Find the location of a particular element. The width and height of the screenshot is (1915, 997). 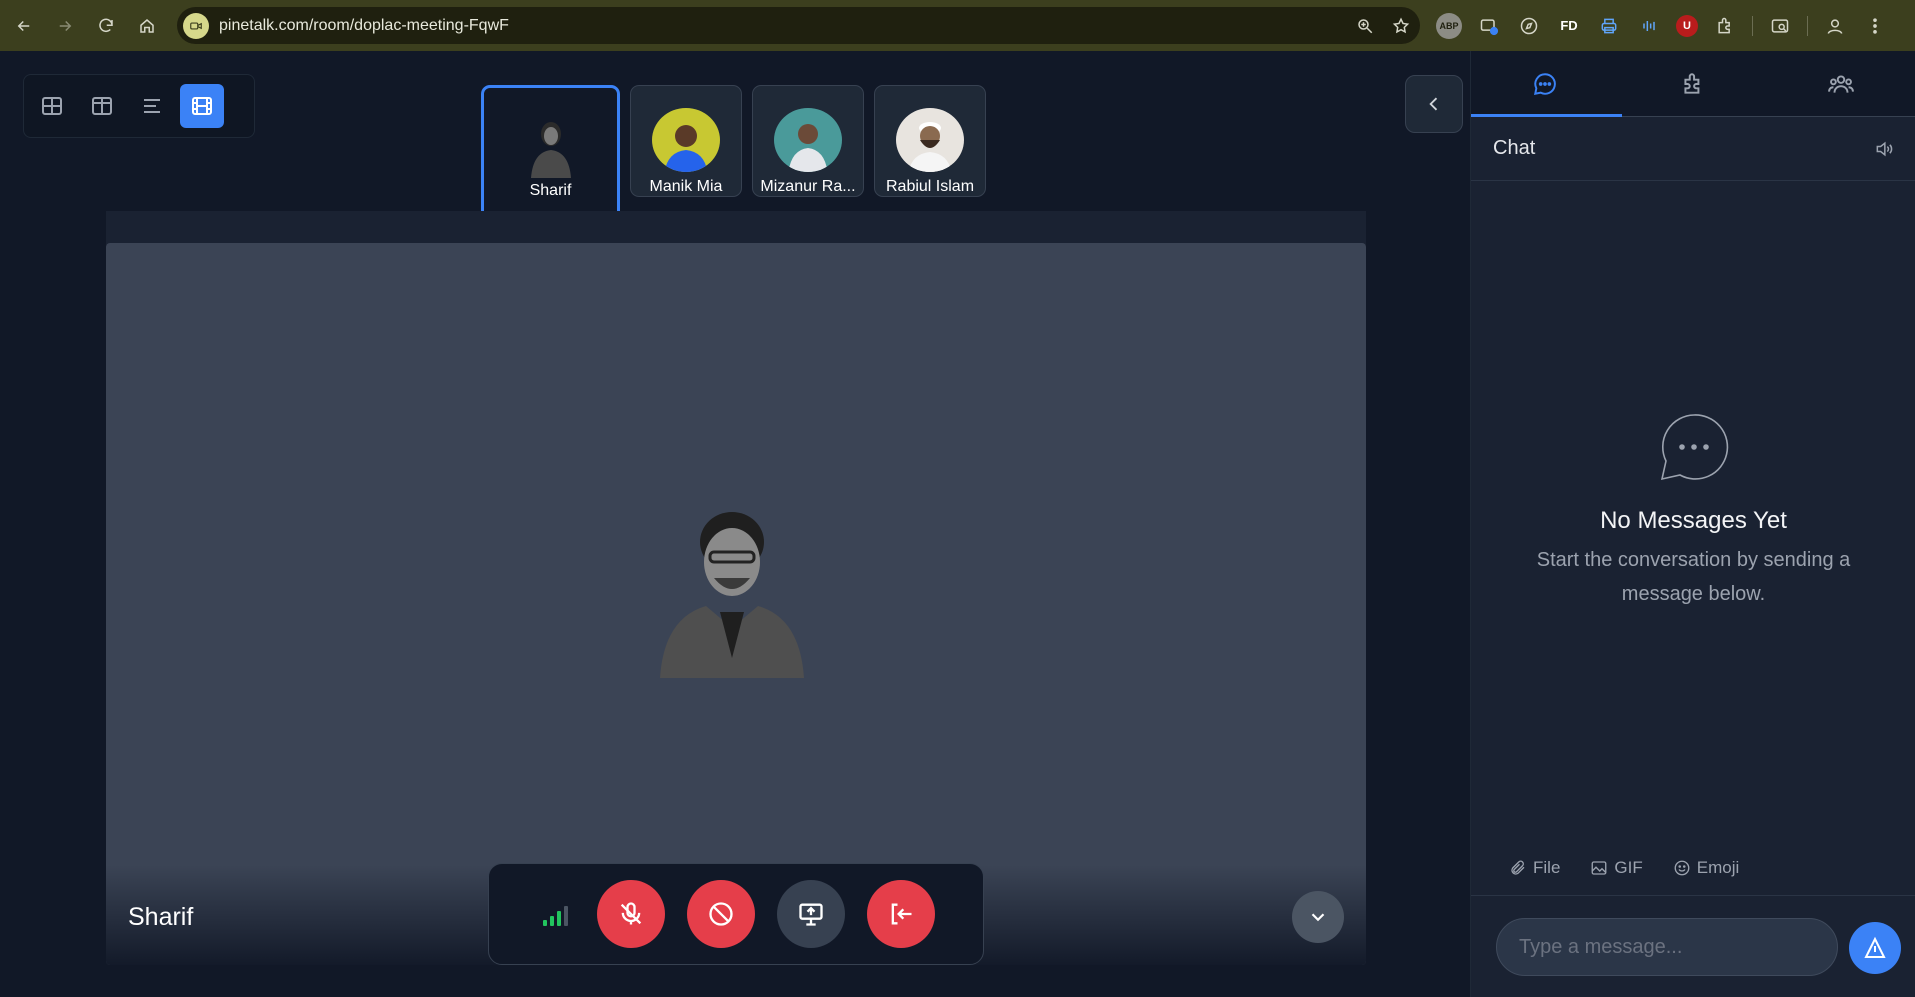

list-icon is located at coordinates (152, 106).